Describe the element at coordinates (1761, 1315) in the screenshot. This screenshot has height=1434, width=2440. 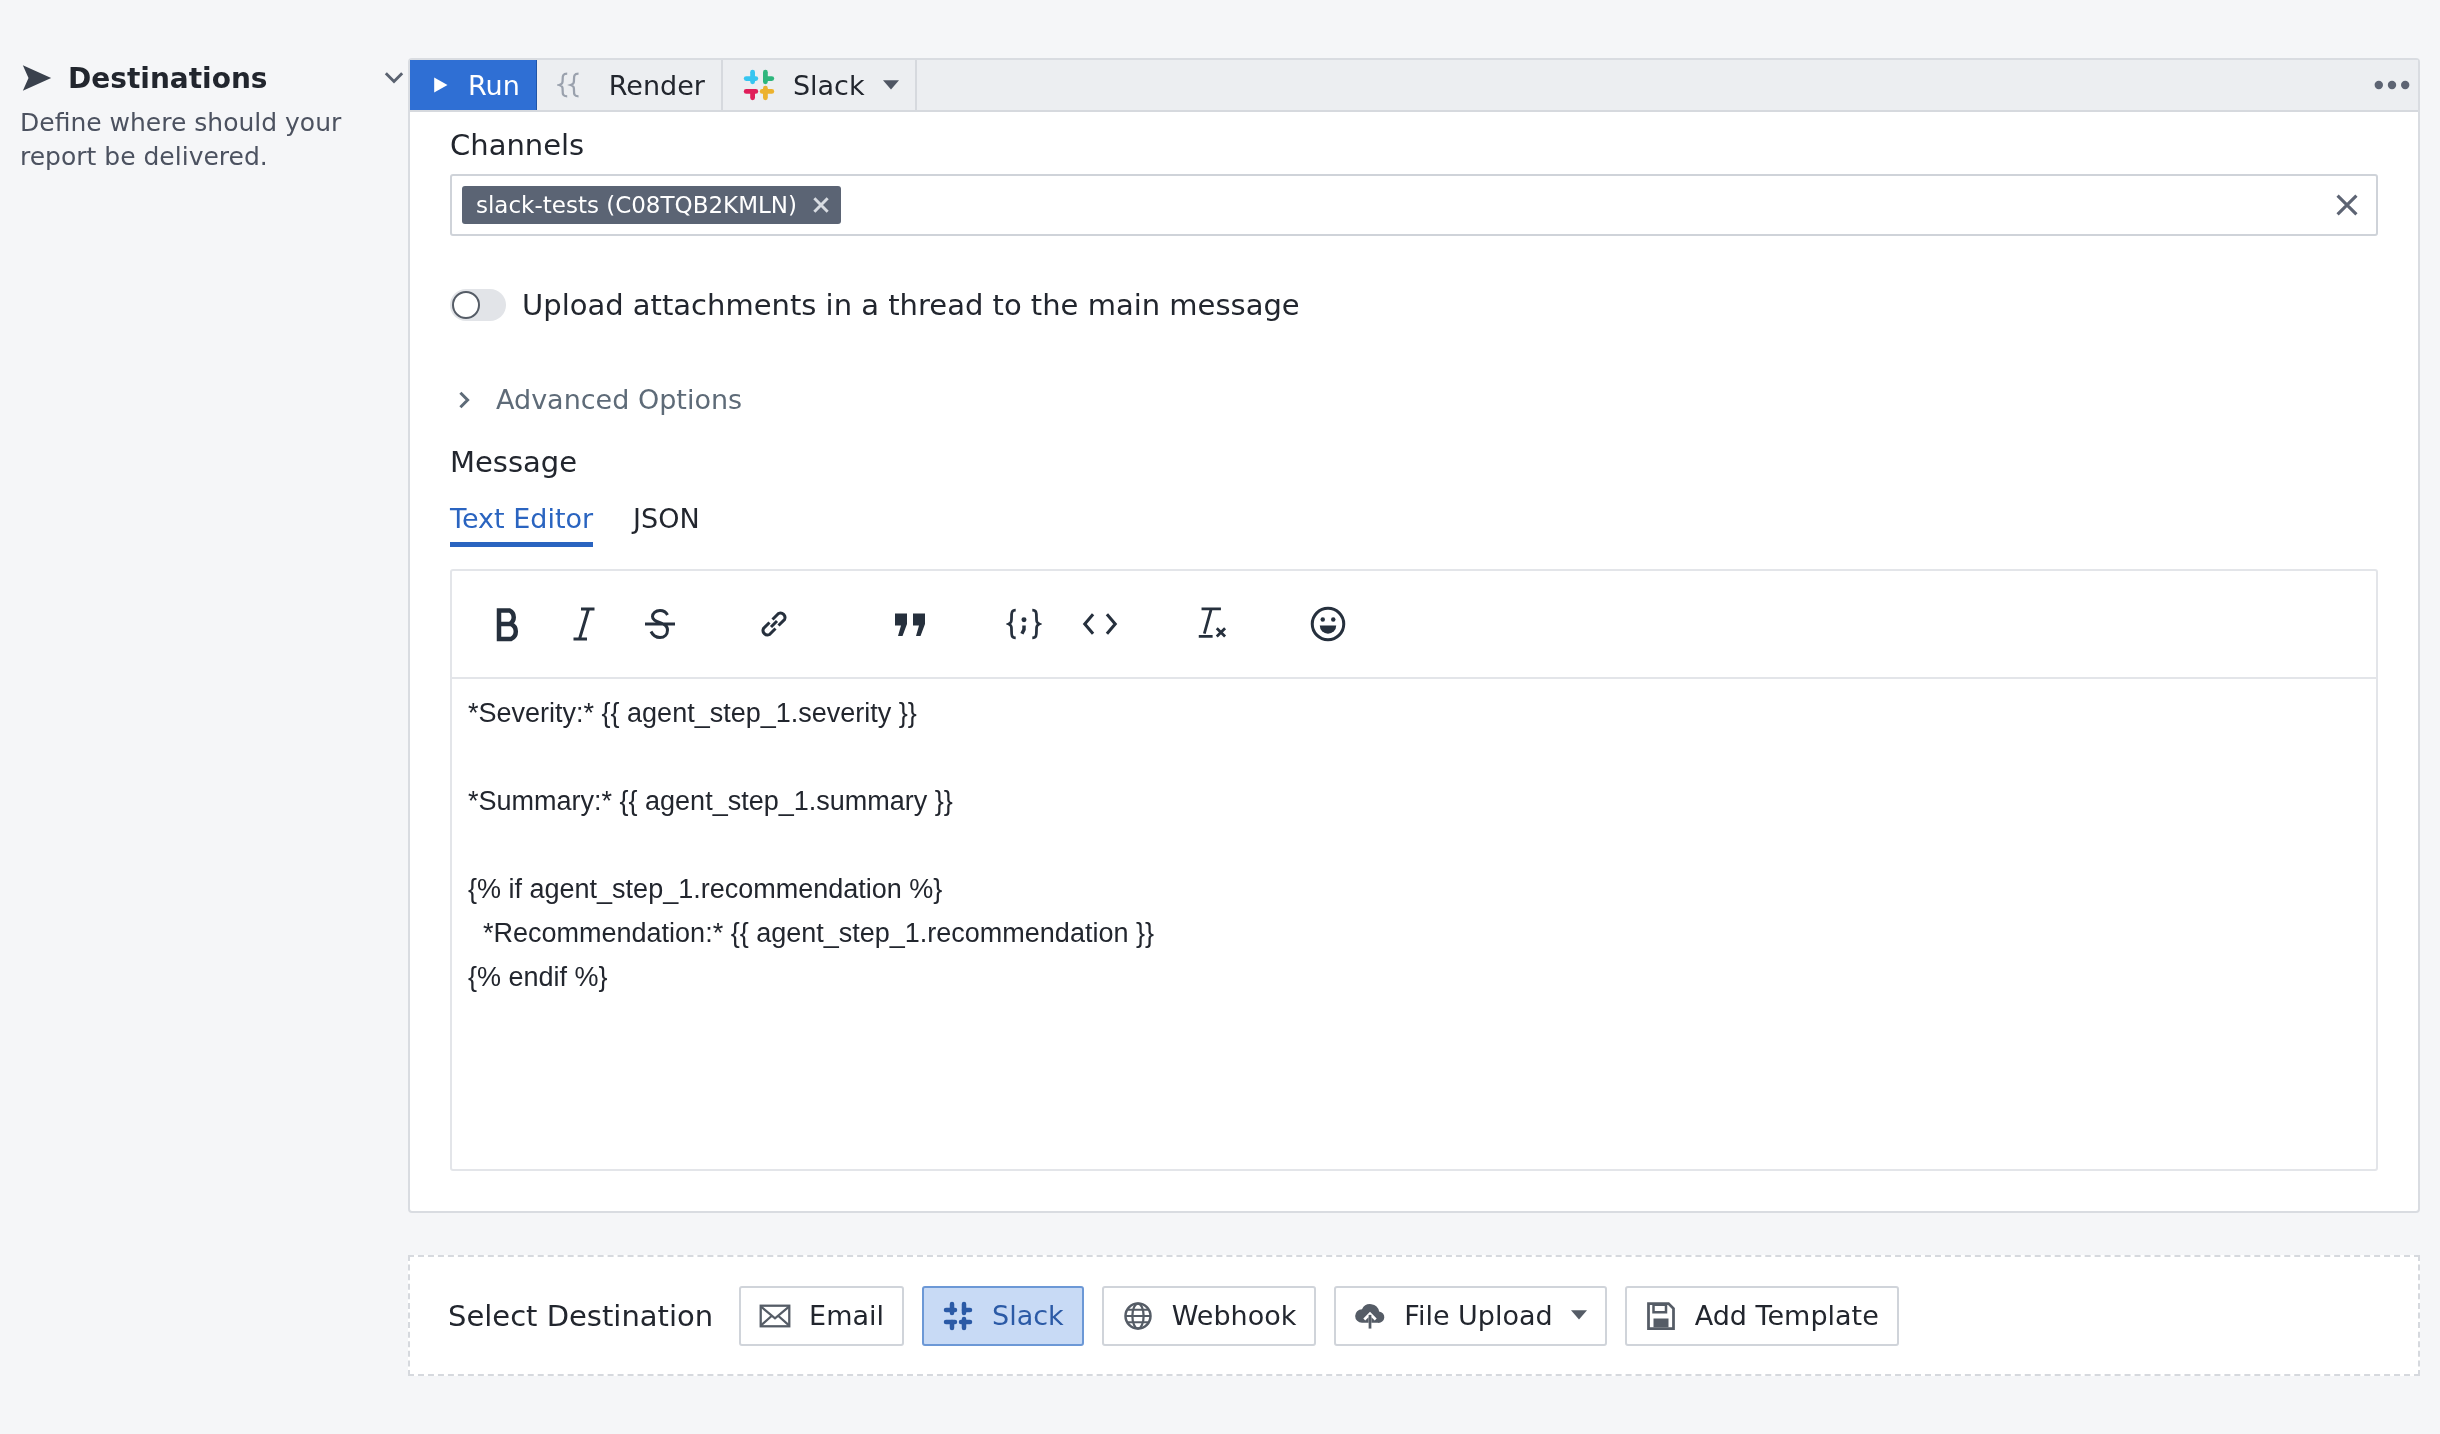
I see `destination-button: Add Template` at that location.